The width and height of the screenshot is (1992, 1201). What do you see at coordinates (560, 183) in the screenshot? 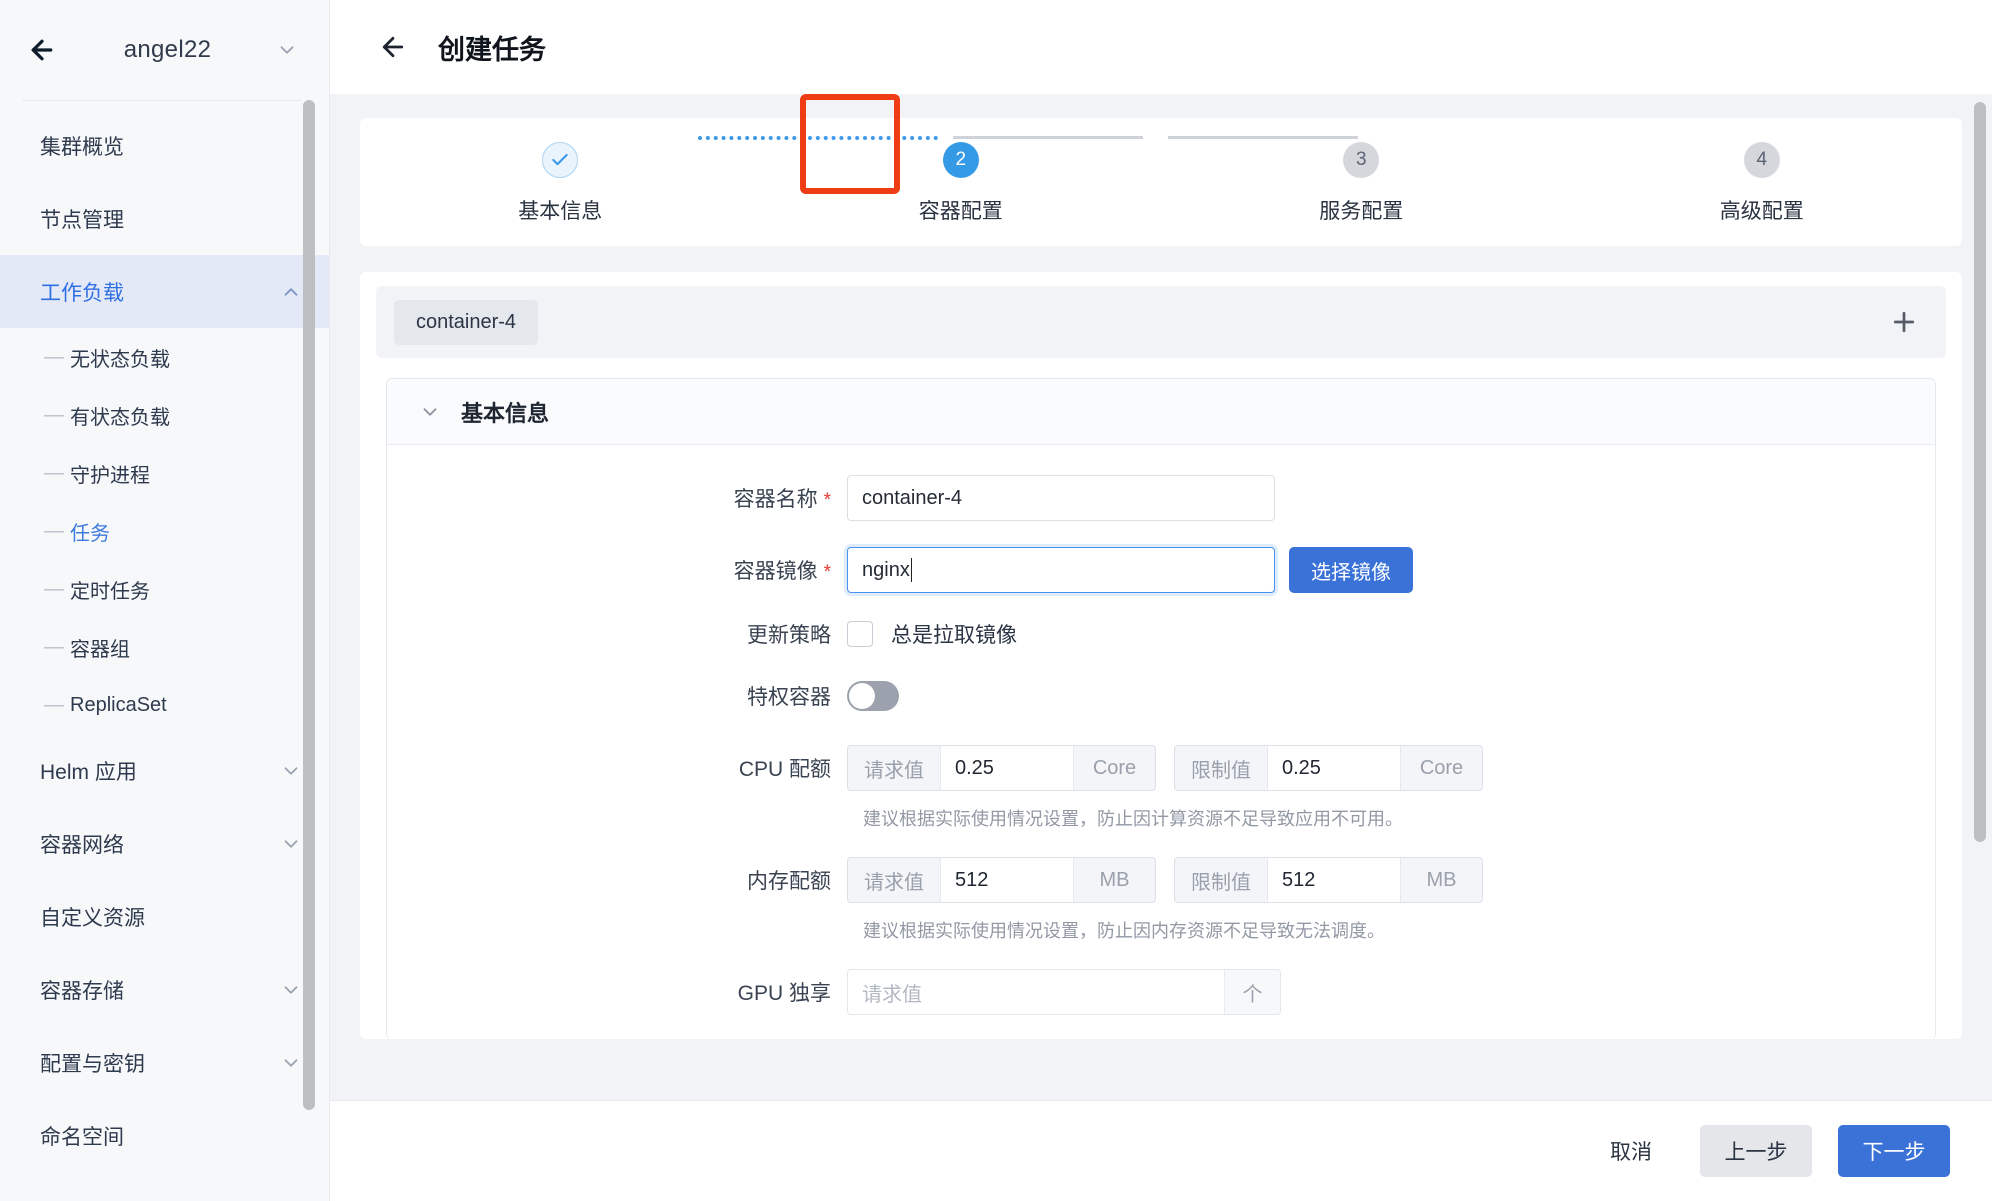
I see `step-basic-info: 基本信息` at bounding box center [560, 183].